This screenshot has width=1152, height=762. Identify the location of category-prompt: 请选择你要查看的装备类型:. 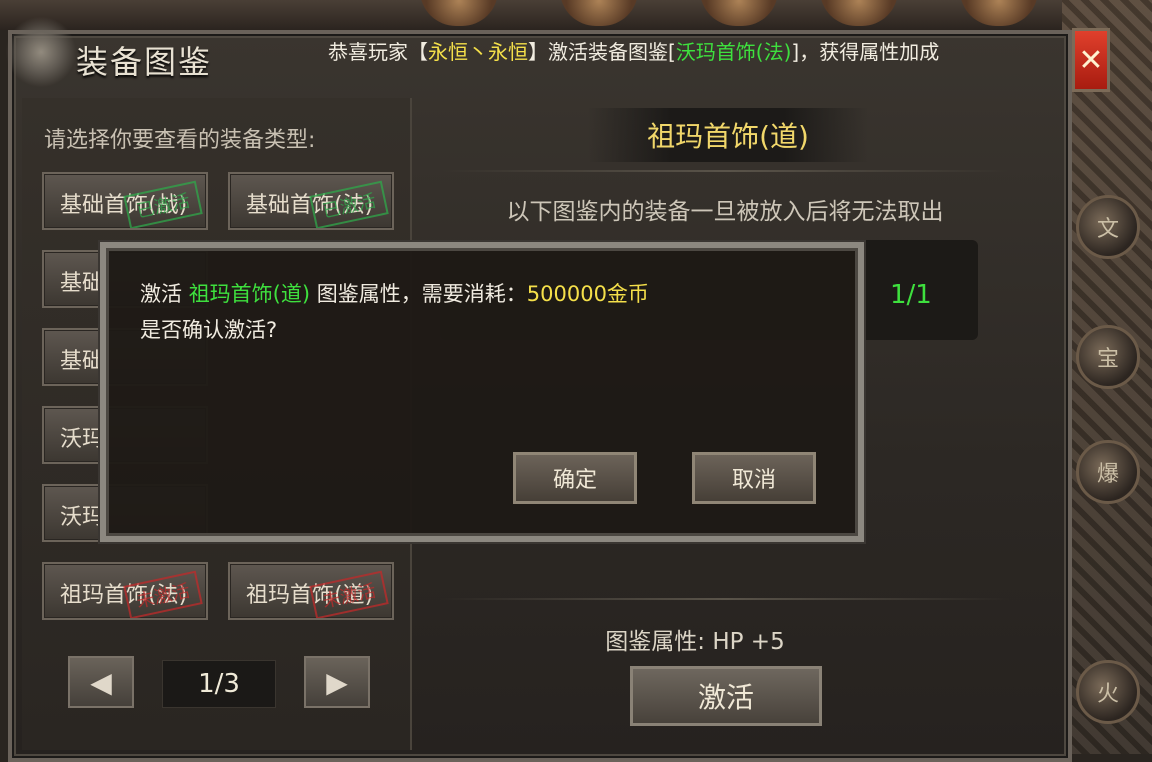
(180, 140).